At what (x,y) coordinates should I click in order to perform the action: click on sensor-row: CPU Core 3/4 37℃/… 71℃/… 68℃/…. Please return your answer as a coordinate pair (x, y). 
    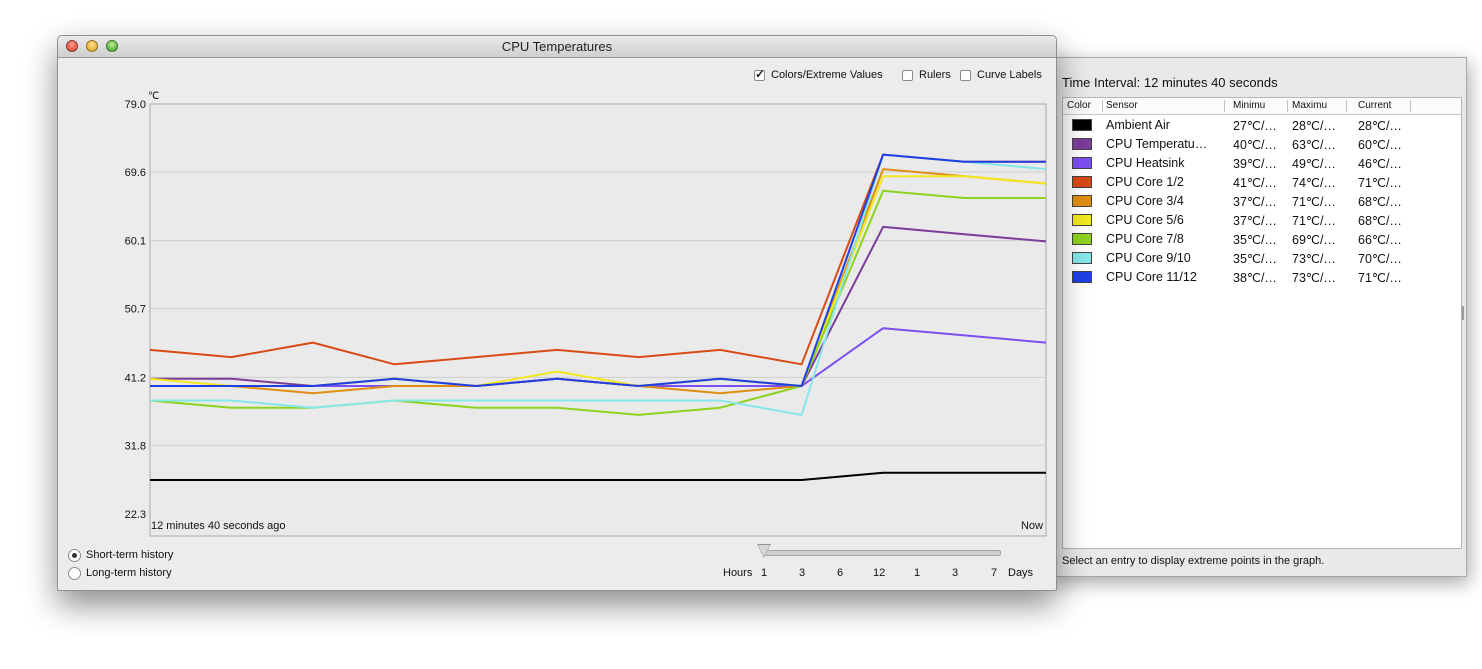
    Looking at the image, I should click on (1262, 201).